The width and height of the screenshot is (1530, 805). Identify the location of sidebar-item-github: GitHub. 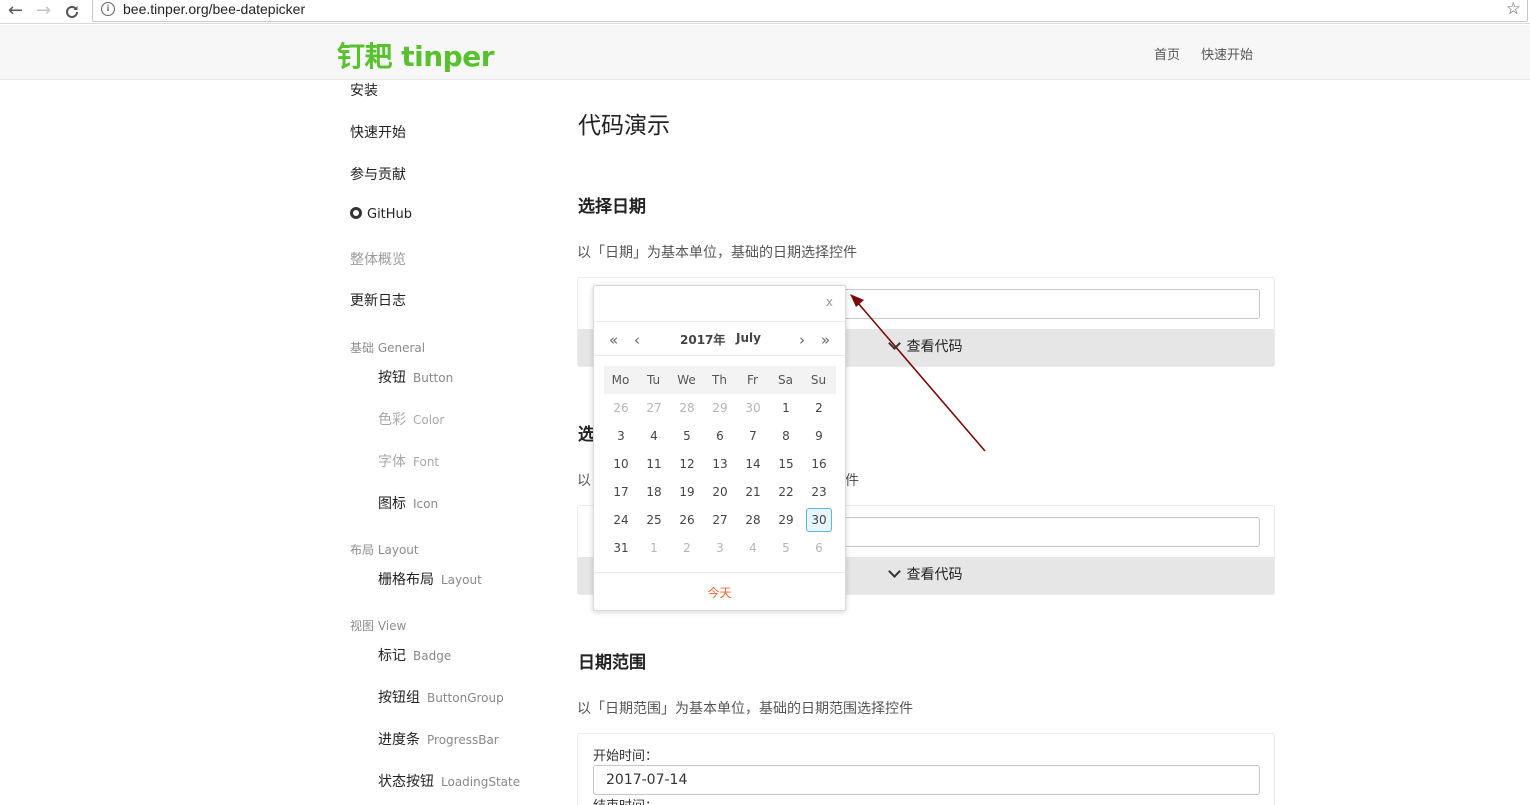
(381, 214).